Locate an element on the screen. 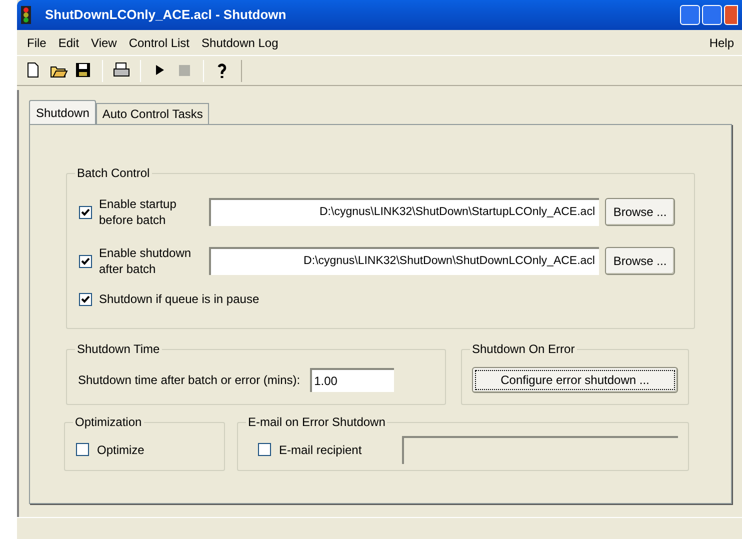  window-title: ShutDownLCOnly_ACE.acl - Shutdown is located at coordinates (165, 15).